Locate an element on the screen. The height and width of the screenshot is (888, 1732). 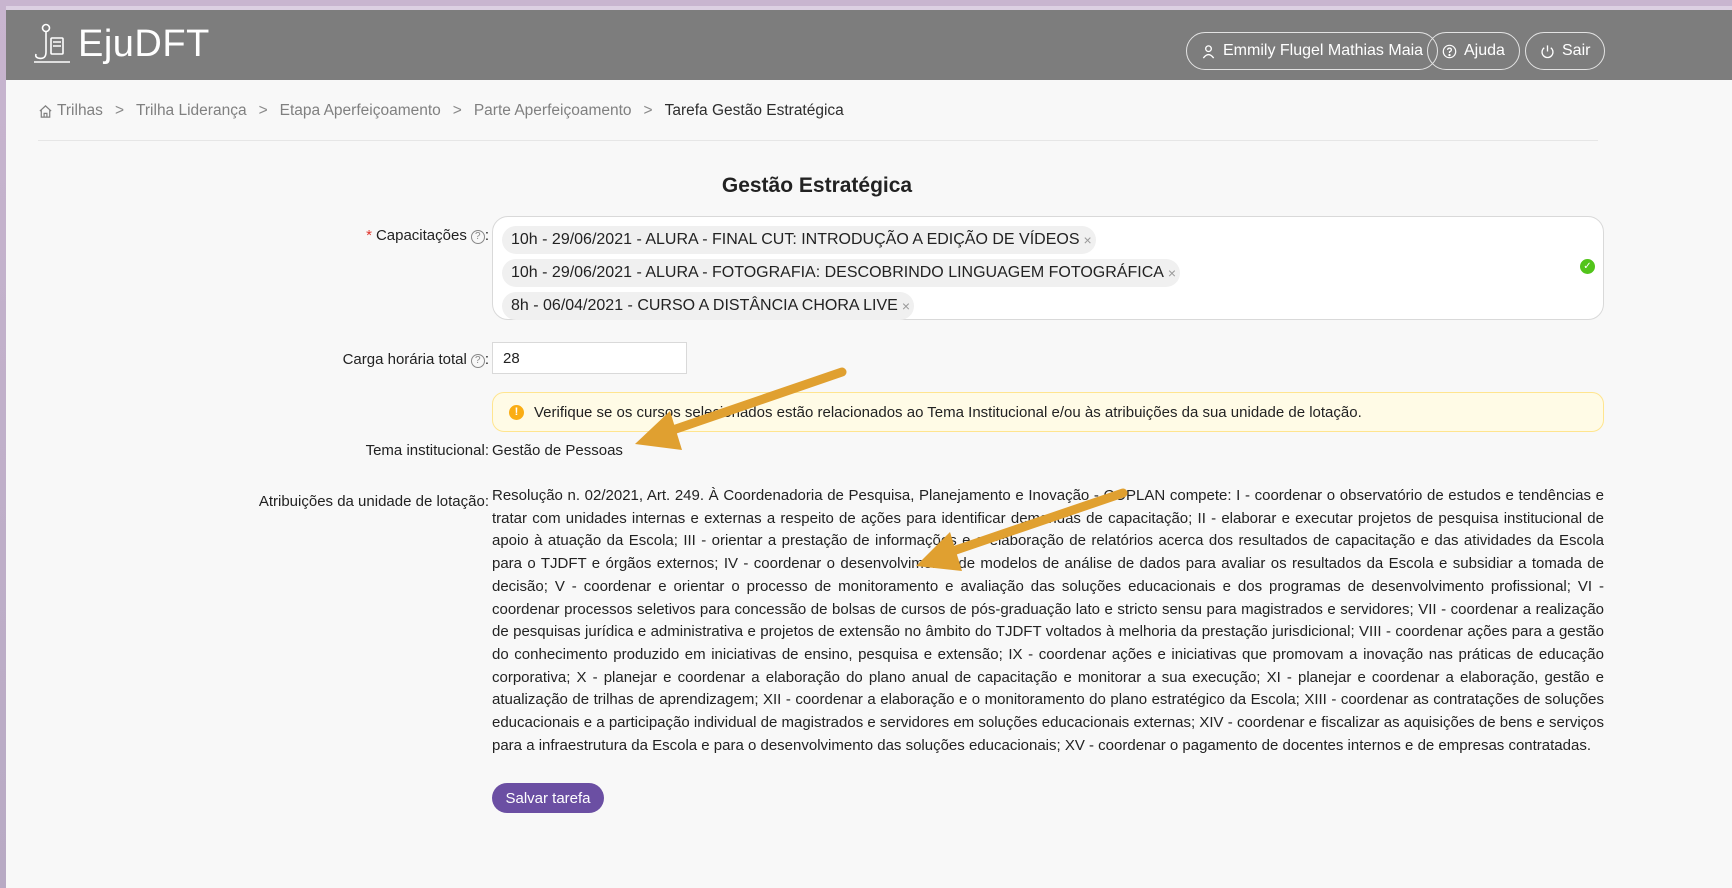
help-button: Ajuda is located at coordinates (1473, 51).